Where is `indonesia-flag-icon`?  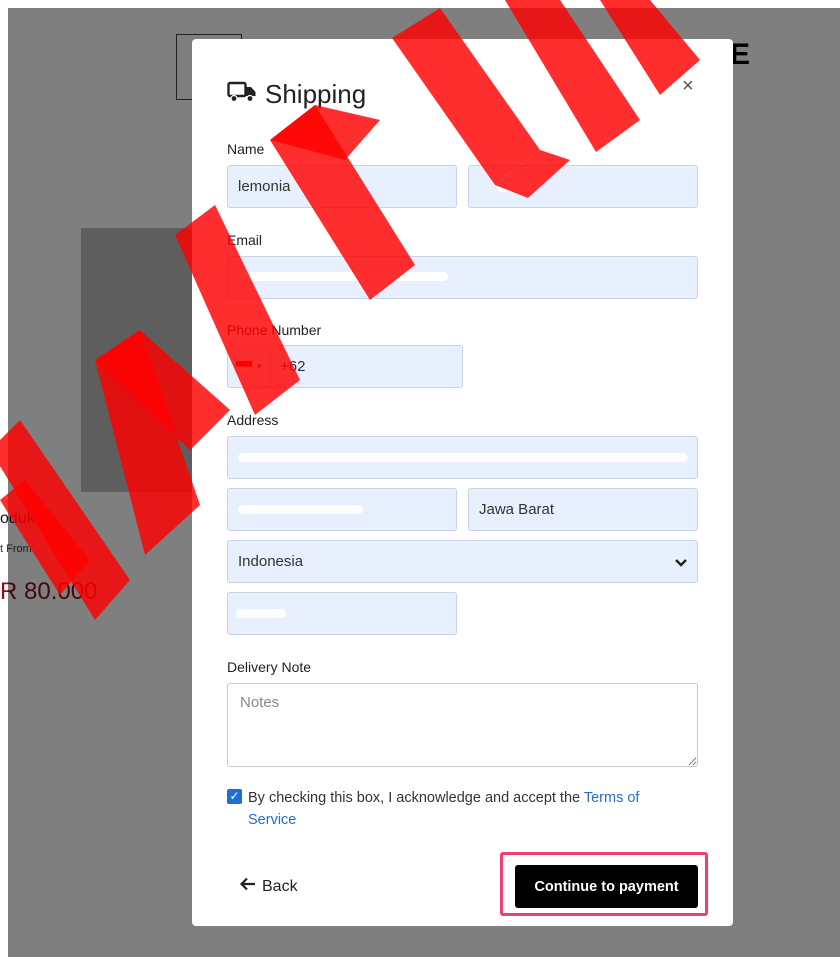
indonesia-flag-icon is located at coordinates (243, 366).